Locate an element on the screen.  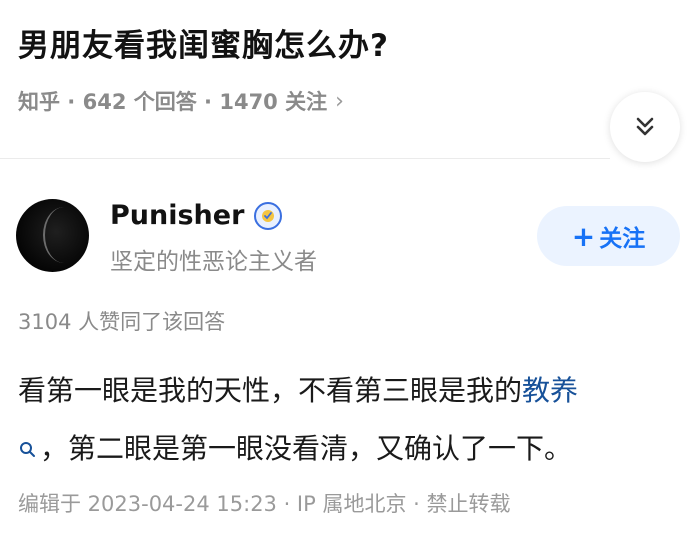
author-name: Punisher is located at coordinates (177, 215).